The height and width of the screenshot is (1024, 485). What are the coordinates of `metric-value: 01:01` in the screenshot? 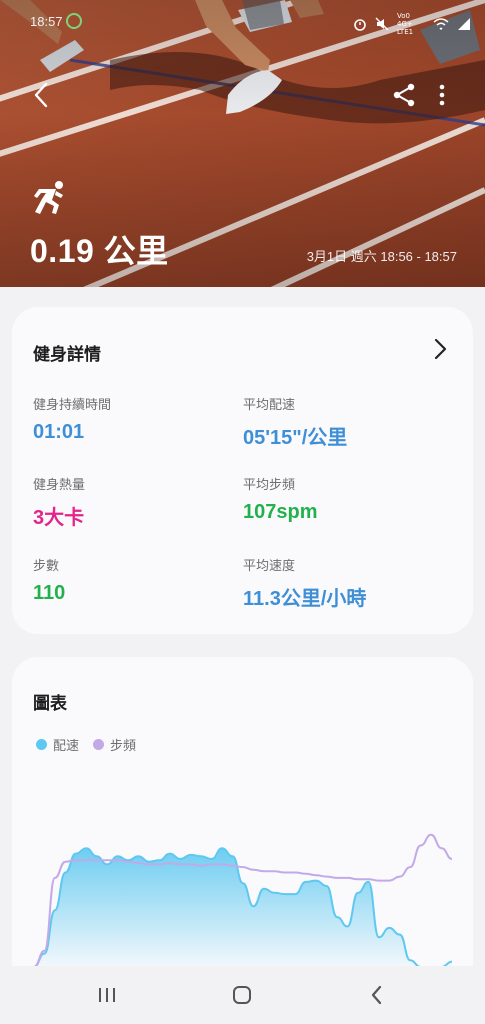 It's located at (59, 432).